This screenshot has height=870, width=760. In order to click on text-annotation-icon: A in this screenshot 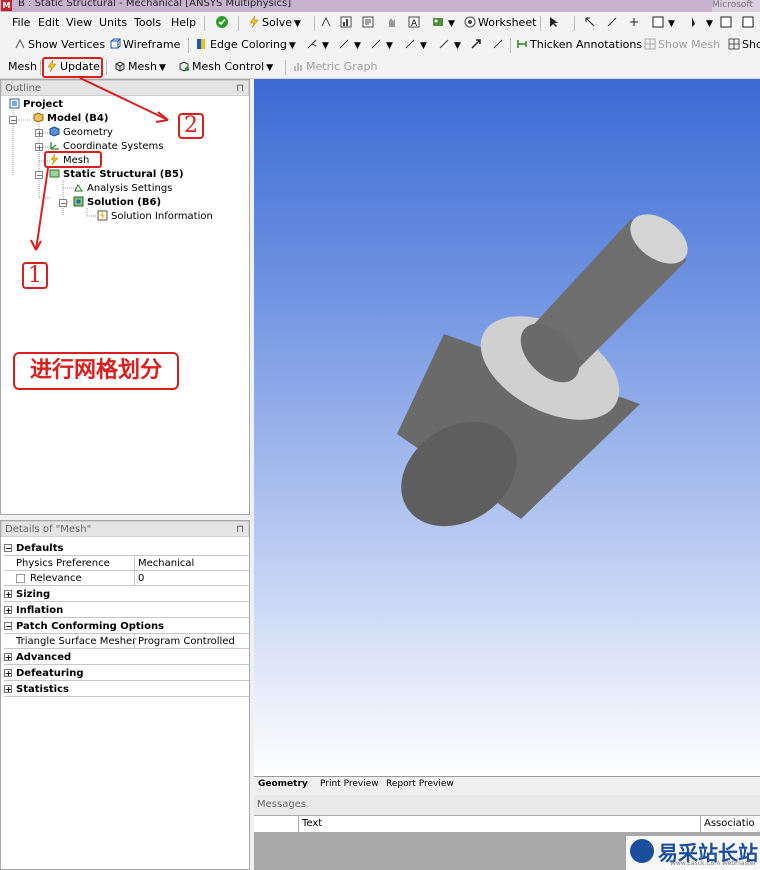, I will do `click(415, 23)`.